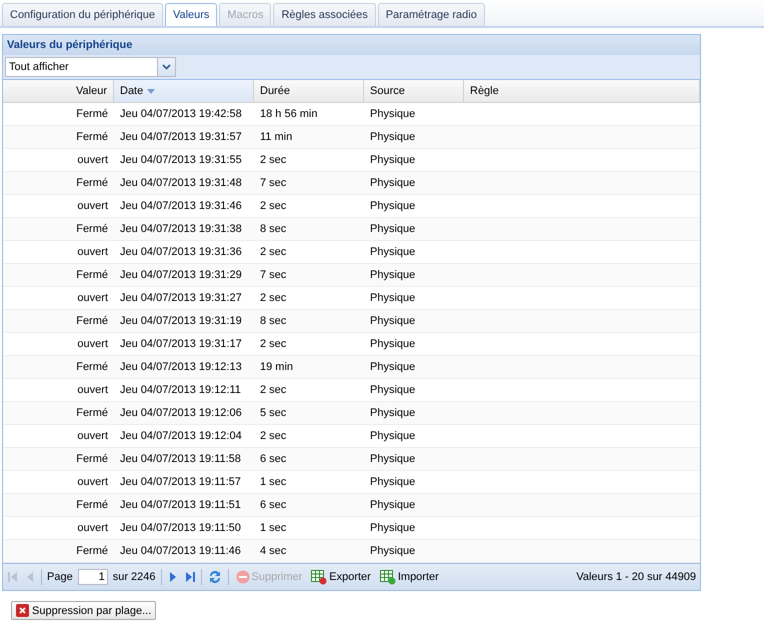  What do you see at coordinates (273, 551) in the screenshot?
I see `table-cell-text: 4 sec` at bounding box center [273, 551].